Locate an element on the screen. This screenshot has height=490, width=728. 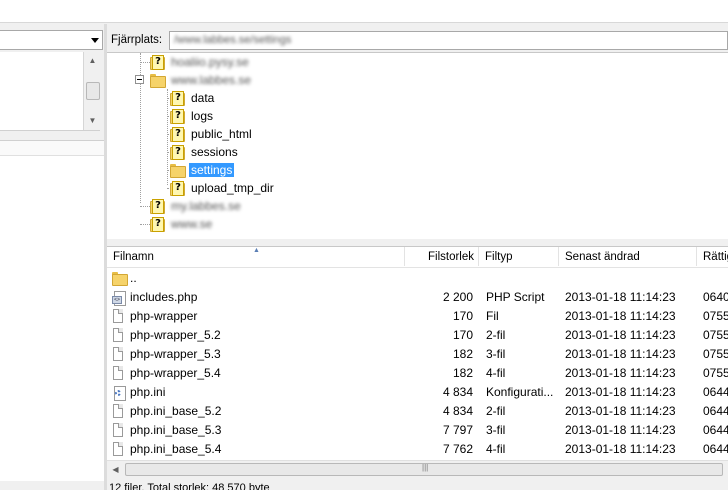
status-text: 12 filer. Total storlek: 48 570 byte is located at coordinates (189, 486).